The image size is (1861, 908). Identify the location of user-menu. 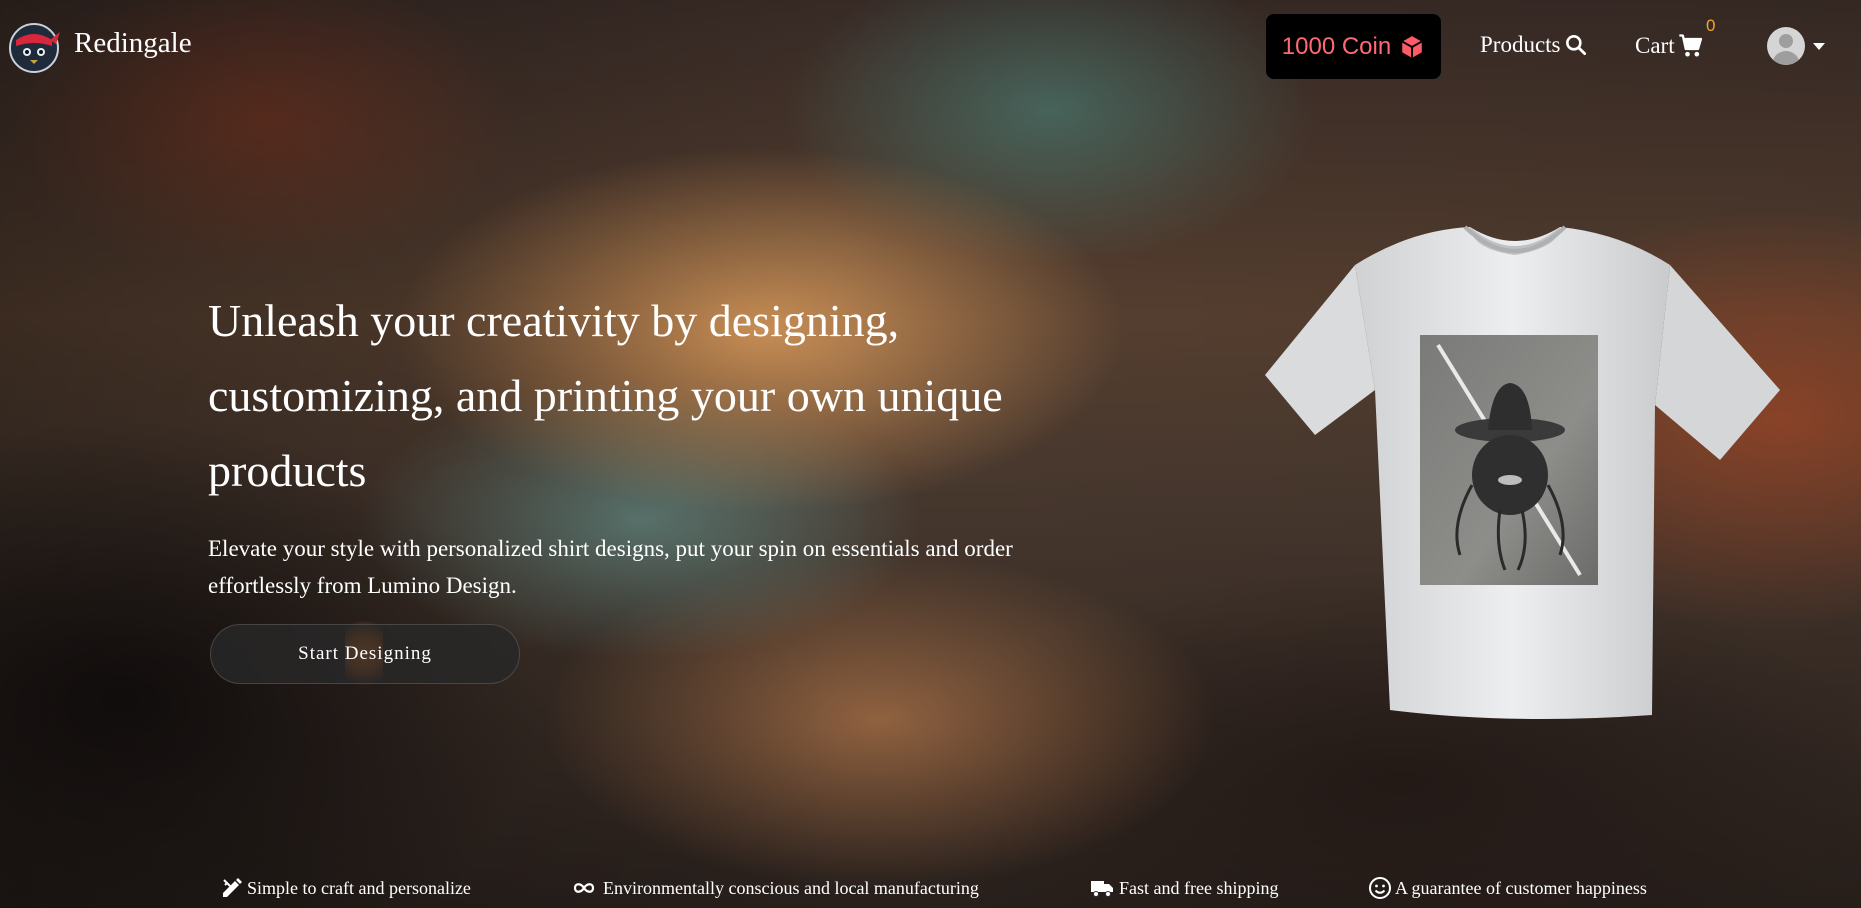
(1796, 46).